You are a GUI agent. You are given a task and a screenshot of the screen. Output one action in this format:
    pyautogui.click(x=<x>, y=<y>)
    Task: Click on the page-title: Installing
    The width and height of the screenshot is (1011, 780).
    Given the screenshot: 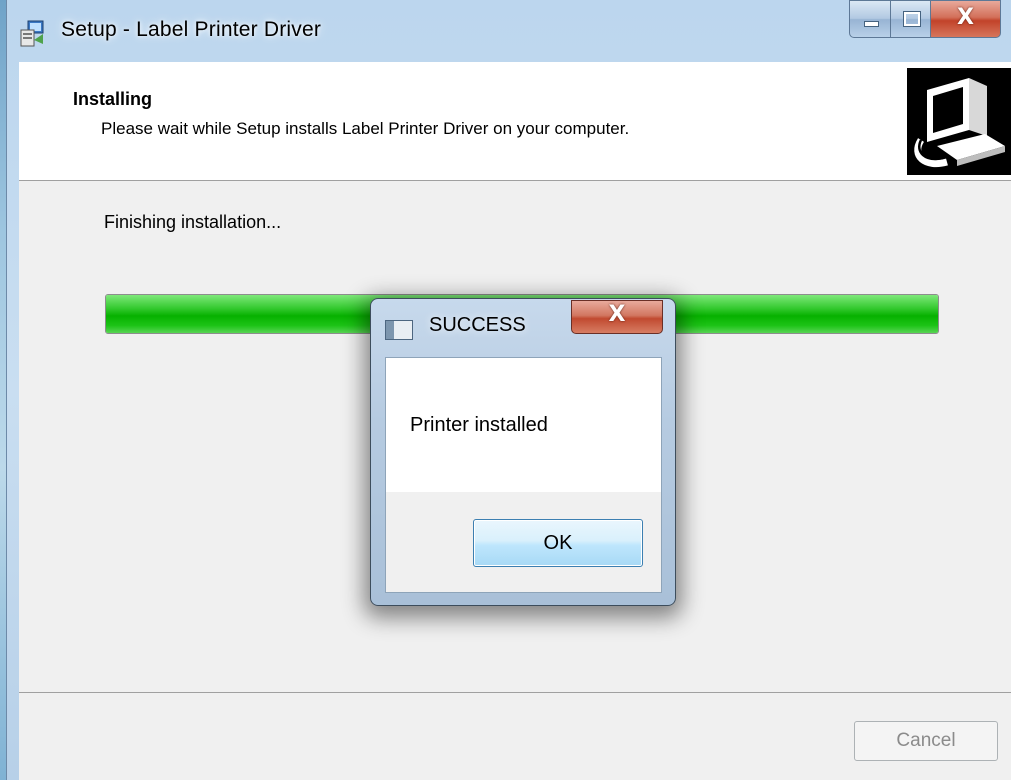 What is the action you would take?
    pyautogui.click(x=113, y=99)
    